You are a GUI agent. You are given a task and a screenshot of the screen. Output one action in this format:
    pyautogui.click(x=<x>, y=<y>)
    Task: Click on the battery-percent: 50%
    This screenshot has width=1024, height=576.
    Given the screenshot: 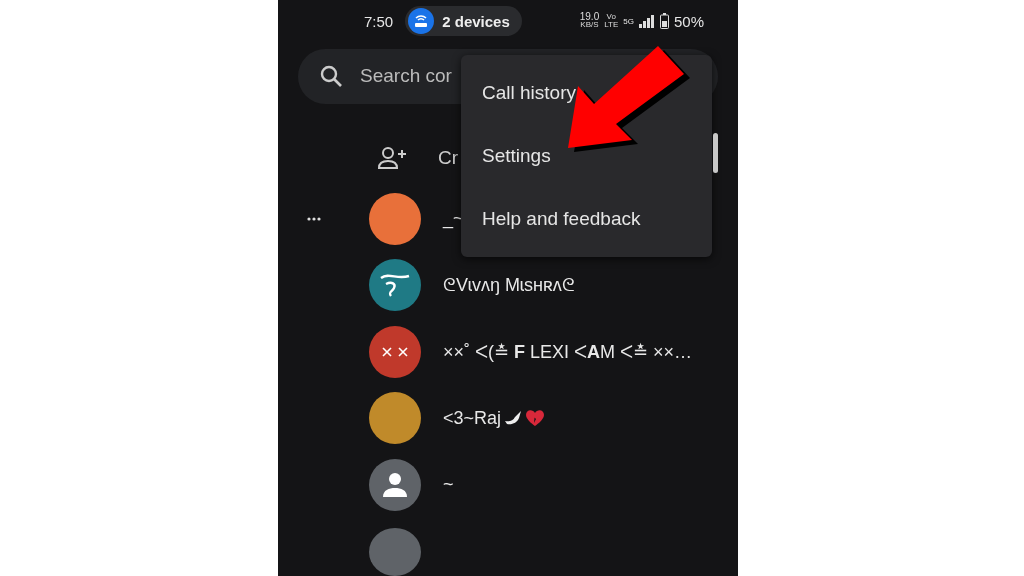 What is the action you would take?
    pyautogui.click(x=688, y=21)
    